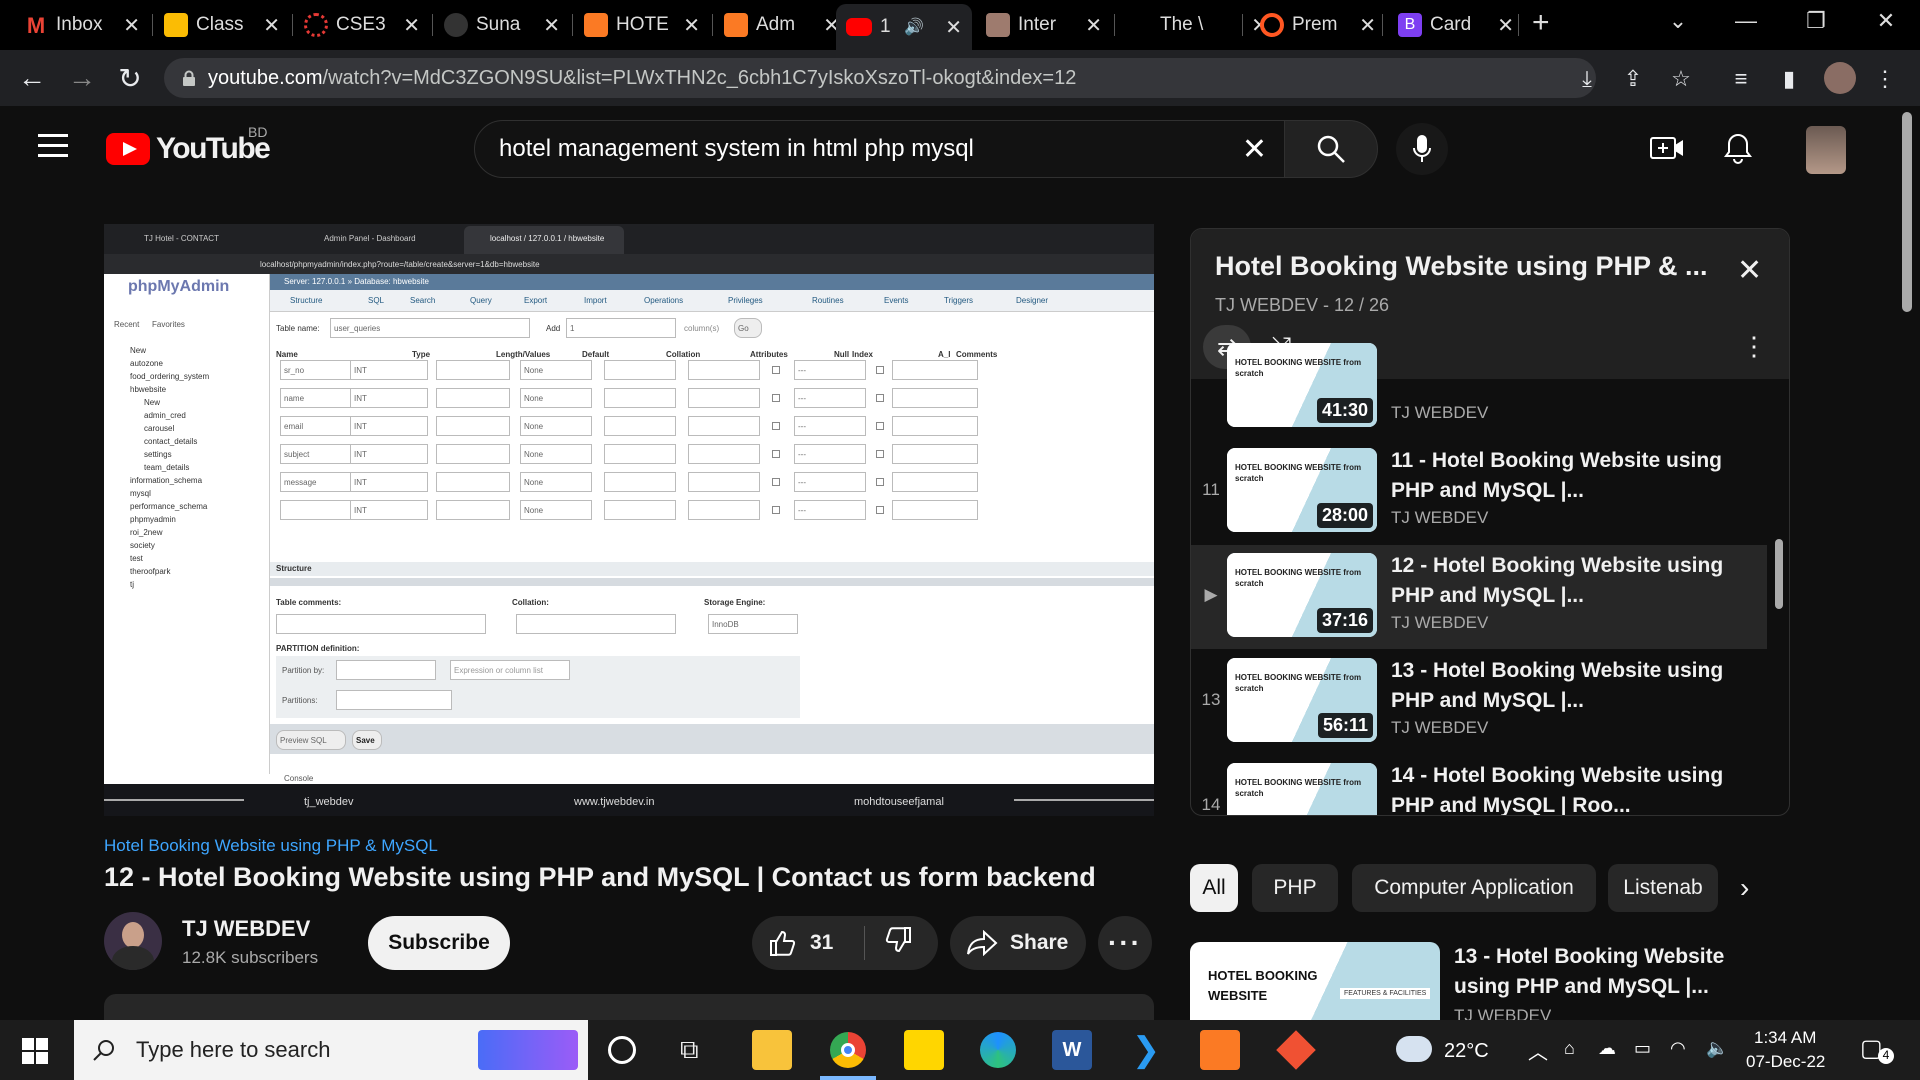 The width and height of the screenshot is (1920, 1080). Describe the element at coordinates (1840, 78) in the screenshot. I see `profile-avatar` at that location.